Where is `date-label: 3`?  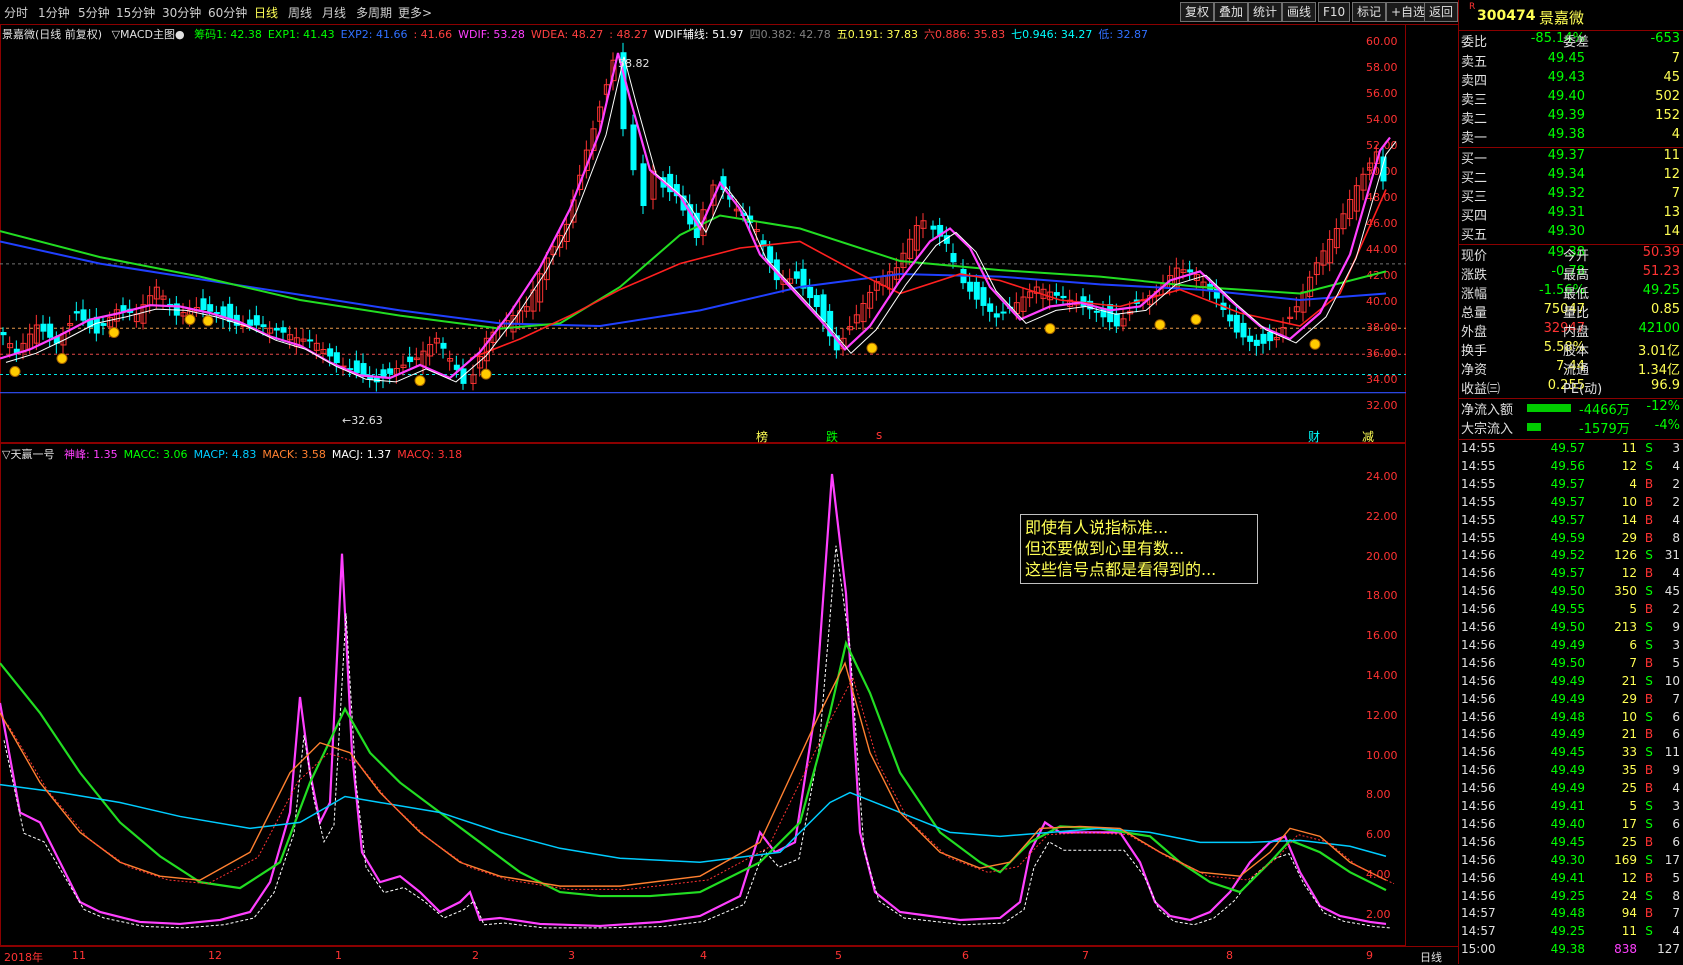 date-label: 3 is located at coordinates (571, 955).